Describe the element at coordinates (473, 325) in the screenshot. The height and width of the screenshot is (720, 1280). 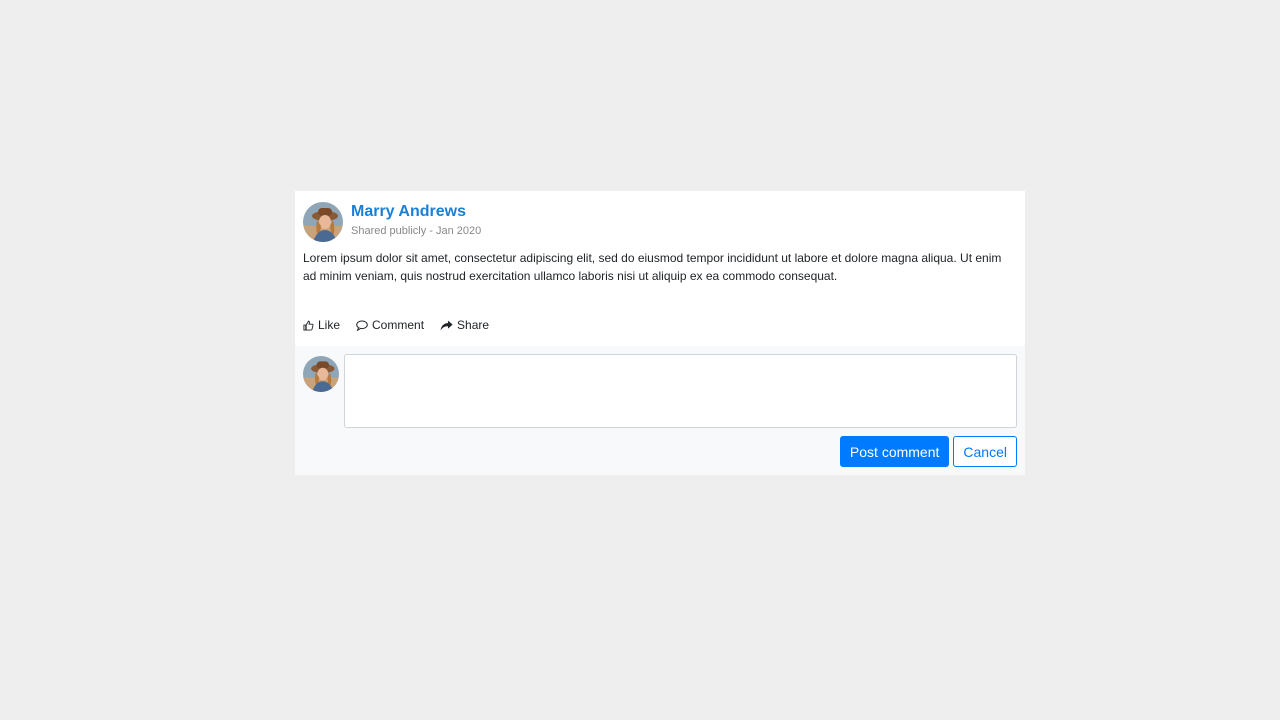
I see `share-label: Share` at that location.